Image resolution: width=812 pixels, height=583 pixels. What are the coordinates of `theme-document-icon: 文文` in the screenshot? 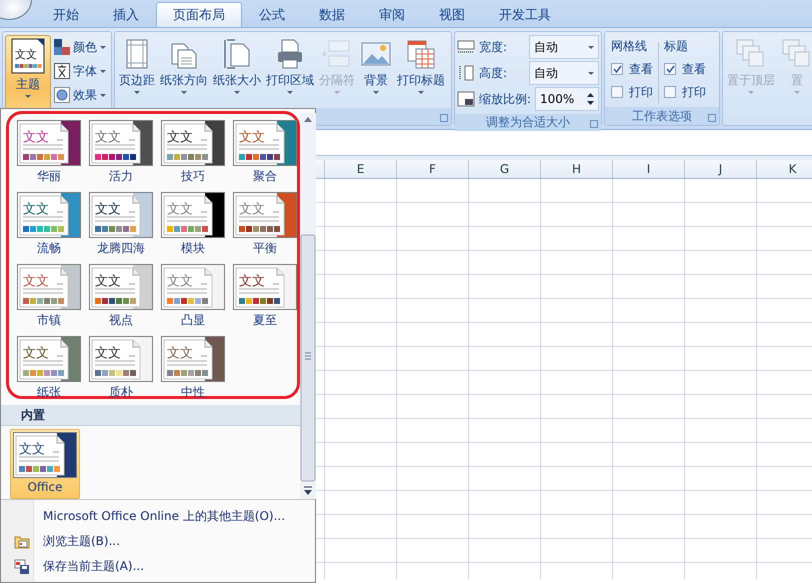 It's located at (28, 56).